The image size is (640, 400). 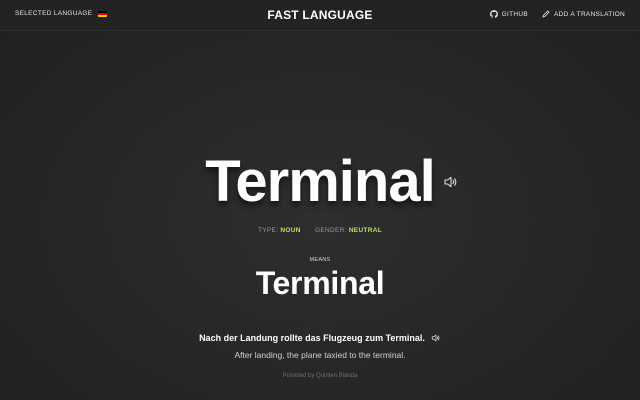 I want to click on type-label: TYPE:, so click(x=268, y=230).